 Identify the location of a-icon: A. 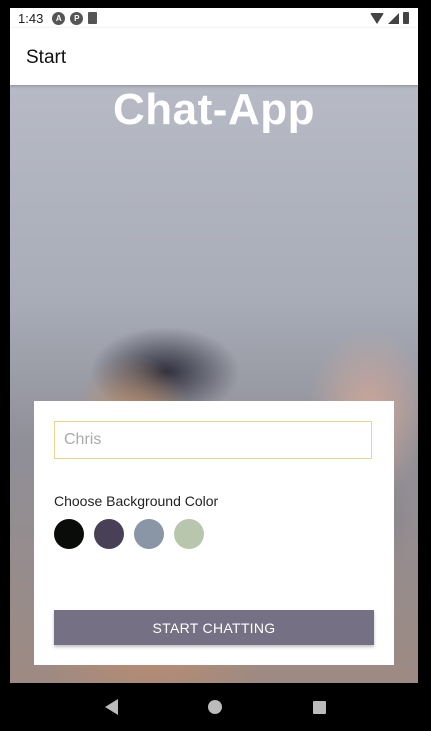
(59, 18).